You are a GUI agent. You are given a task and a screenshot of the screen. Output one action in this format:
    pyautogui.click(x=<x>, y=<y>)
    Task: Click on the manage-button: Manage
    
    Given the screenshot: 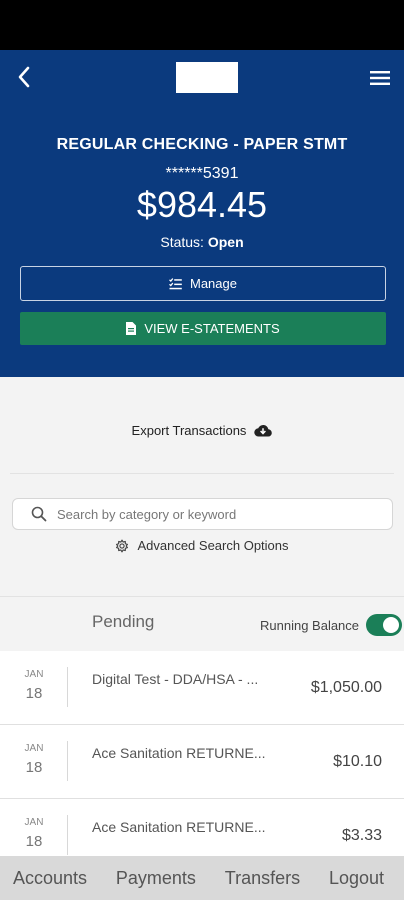 What is the action you would take?
    pyautogui.click(x=203, y=283)
    